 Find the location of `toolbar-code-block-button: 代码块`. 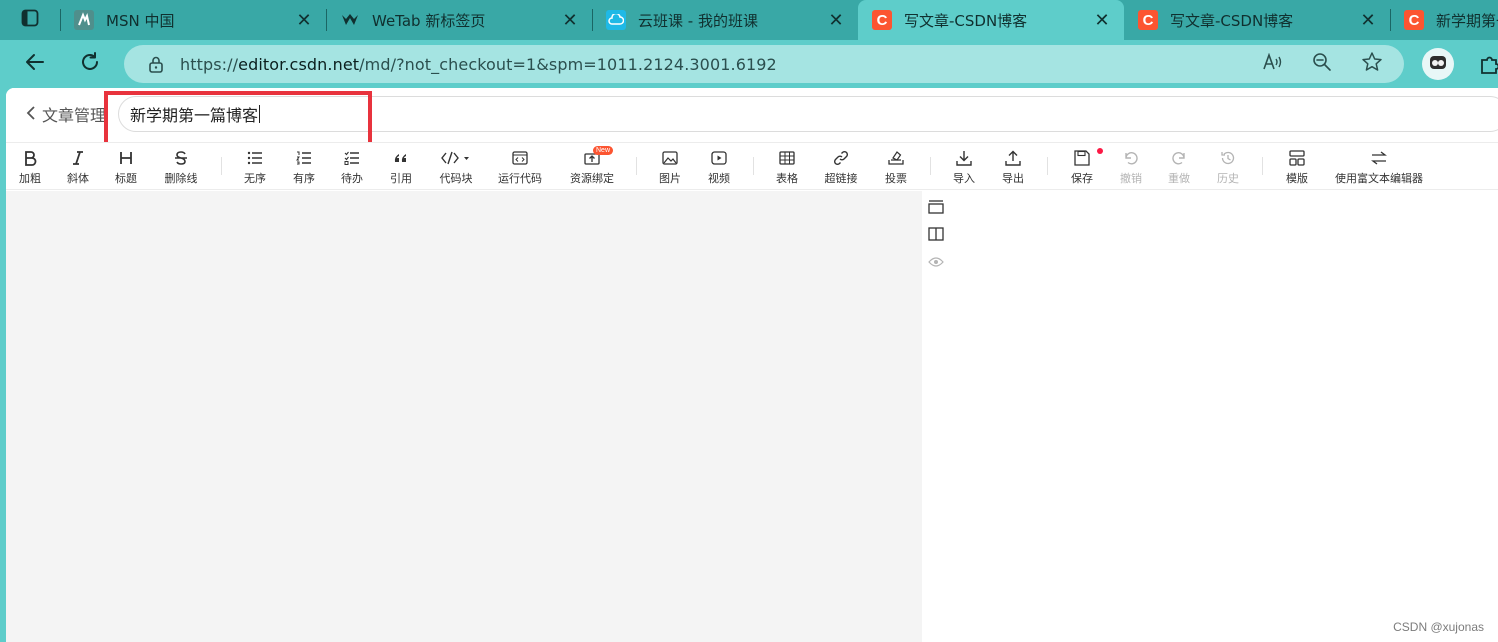

toolbar-code-block-button: 代码块 is located at coordinates (456, 167).